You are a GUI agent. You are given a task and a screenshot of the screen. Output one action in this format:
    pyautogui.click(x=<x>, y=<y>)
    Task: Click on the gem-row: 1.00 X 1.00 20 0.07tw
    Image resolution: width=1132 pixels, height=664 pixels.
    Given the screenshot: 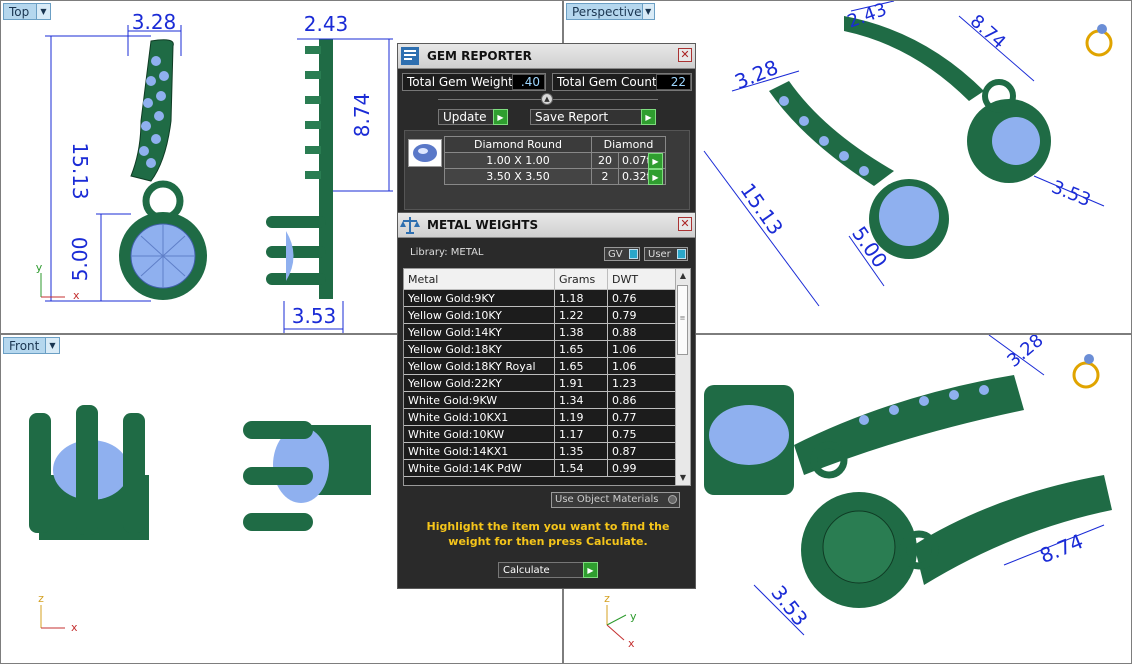 What is the action you would take?
    pyautogui.click(x=555, y=160)
    